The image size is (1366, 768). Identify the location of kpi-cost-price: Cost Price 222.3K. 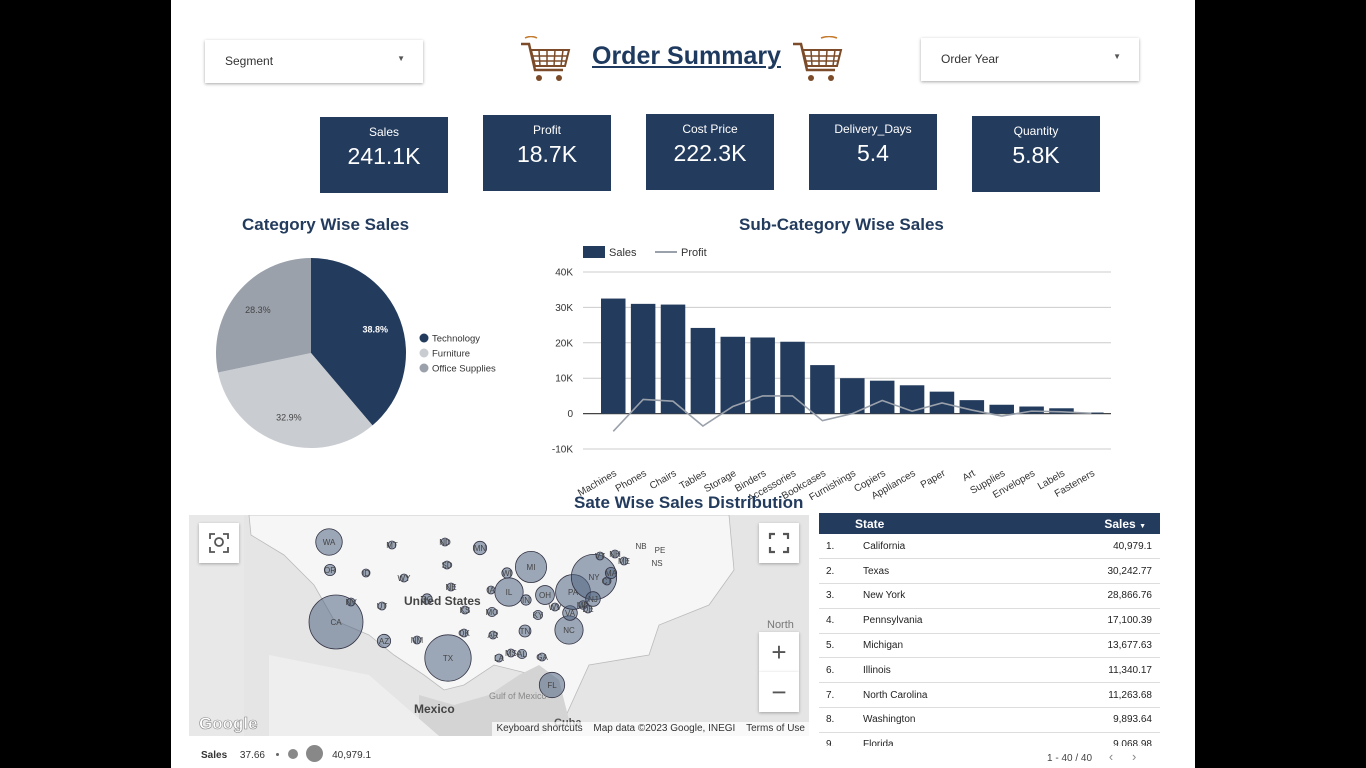
(710, 152).